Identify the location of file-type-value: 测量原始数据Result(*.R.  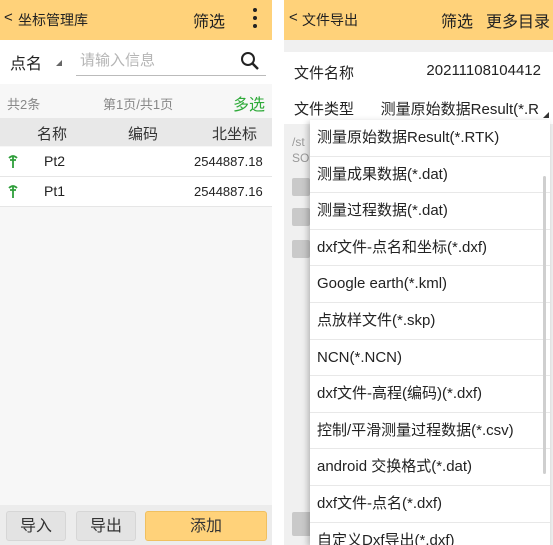
(460, 108).